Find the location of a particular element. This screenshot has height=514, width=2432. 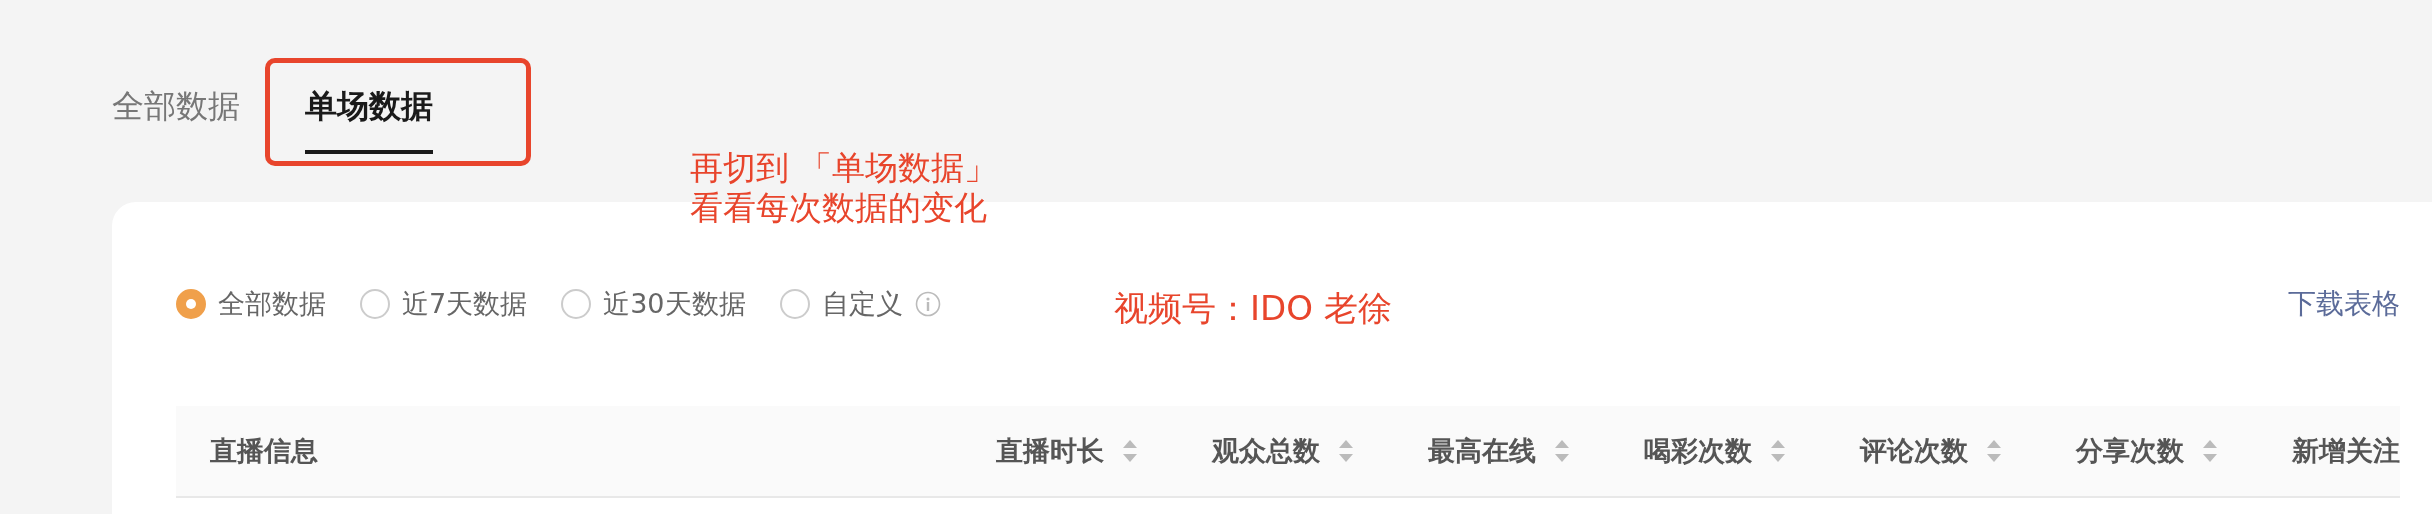

radio-label: 自定义 is located at coordinates (862, 304).